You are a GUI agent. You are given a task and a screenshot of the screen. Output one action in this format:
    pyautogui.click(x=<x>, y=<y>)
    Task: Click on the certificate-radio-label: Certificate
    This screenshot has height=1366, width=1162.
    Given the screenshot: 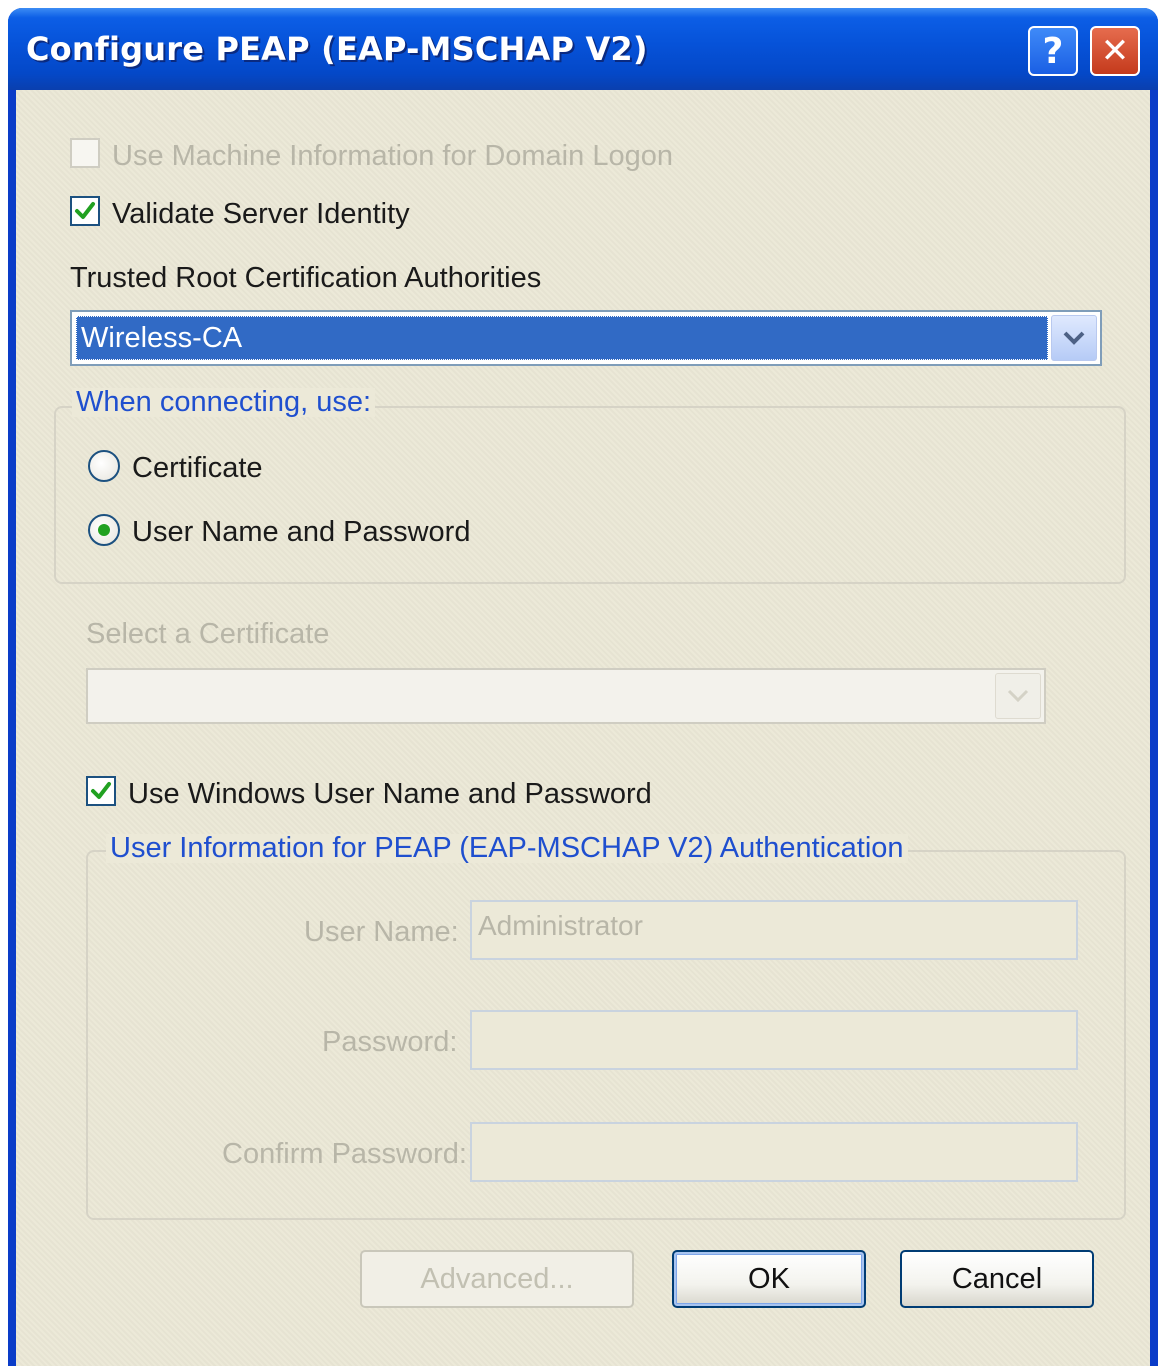 What is the action you would take?
    pyautogui.click(x=197, y=468)
    